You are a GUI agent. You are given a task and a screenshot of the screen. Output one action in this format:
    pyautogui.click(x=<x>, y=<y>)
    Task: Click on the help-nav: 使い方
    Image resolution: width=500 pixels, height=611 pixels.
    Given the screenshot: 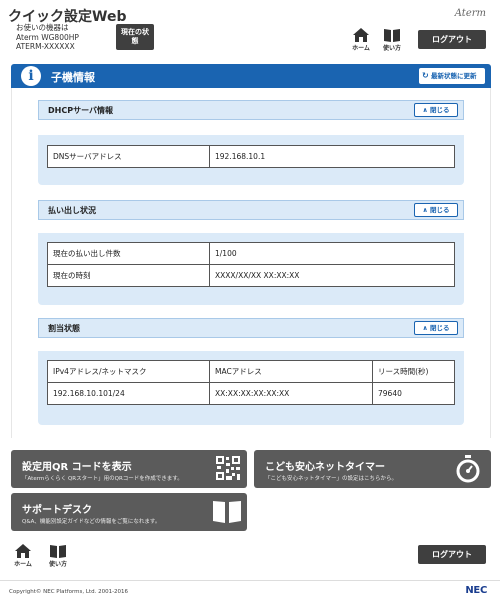 What is the action you would take?
    pyautogui.click(x=392, y=40)
    